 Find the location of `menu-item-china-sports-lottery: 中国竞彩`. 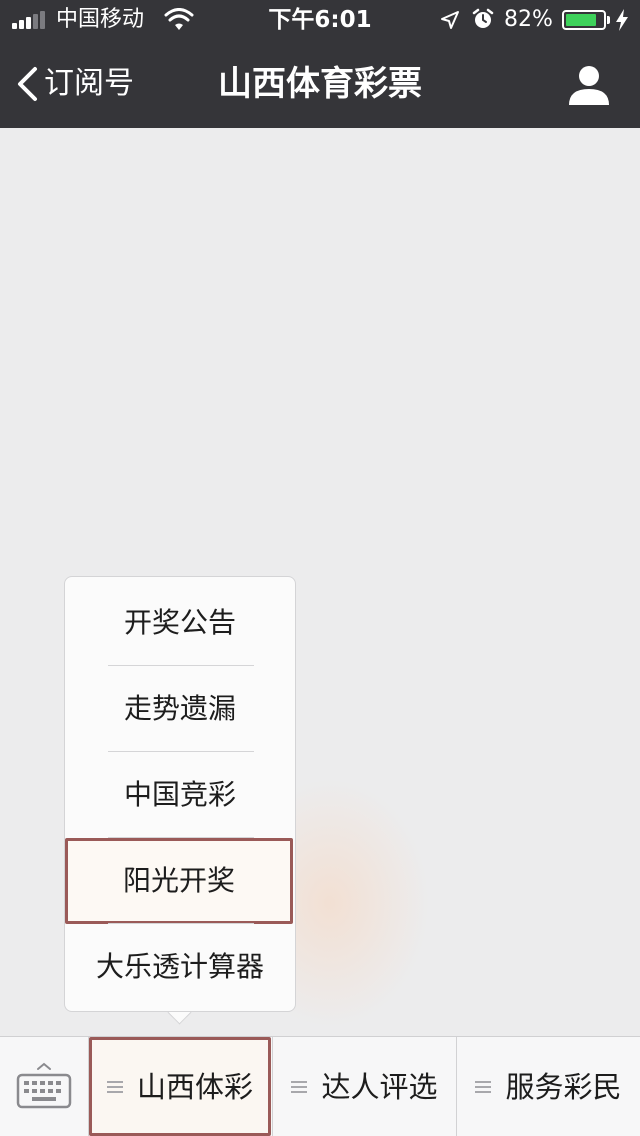

menu-item-china-sports-lottery: 中国竞彩 is located at coordinates (180, 795).